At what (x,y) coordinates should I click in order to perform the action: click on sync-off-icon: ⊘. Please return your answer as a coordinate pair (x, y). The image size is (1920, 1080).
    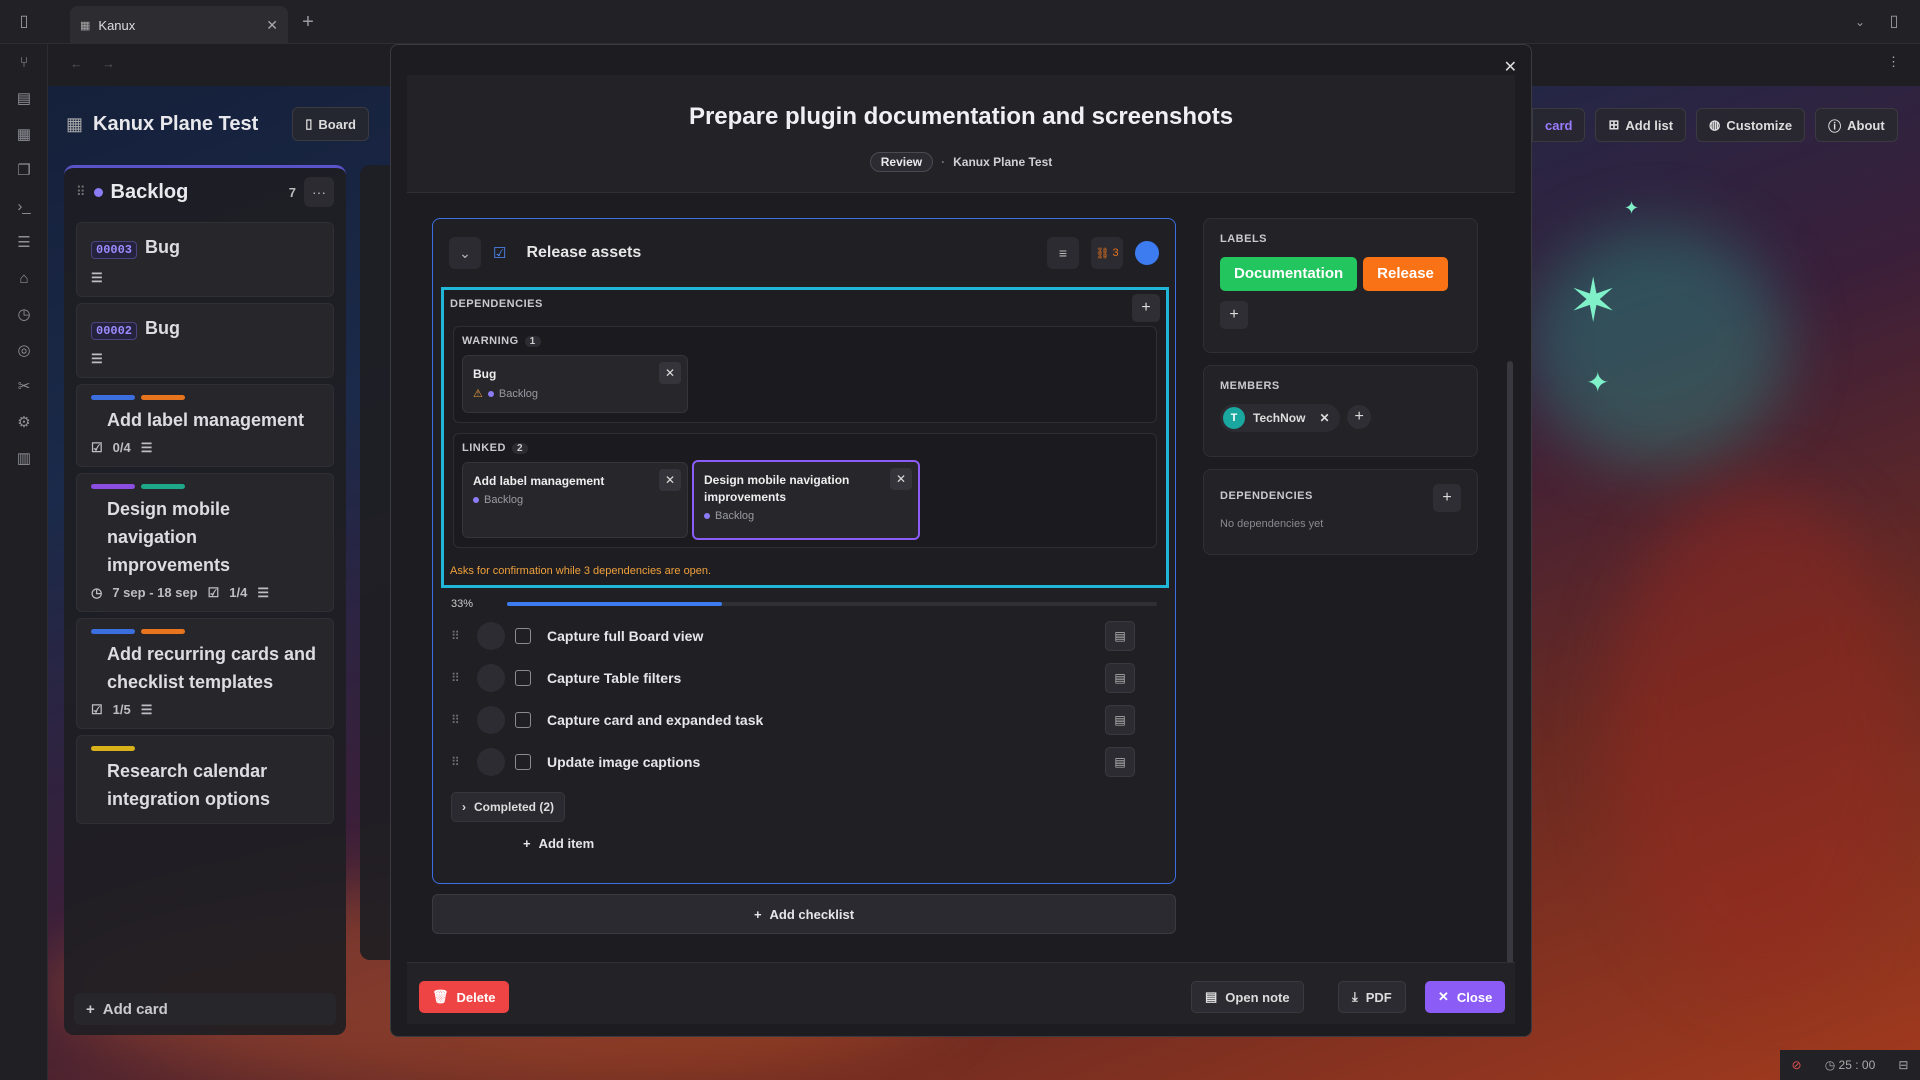
    Looking at the image, I should click on (1797, 1065).